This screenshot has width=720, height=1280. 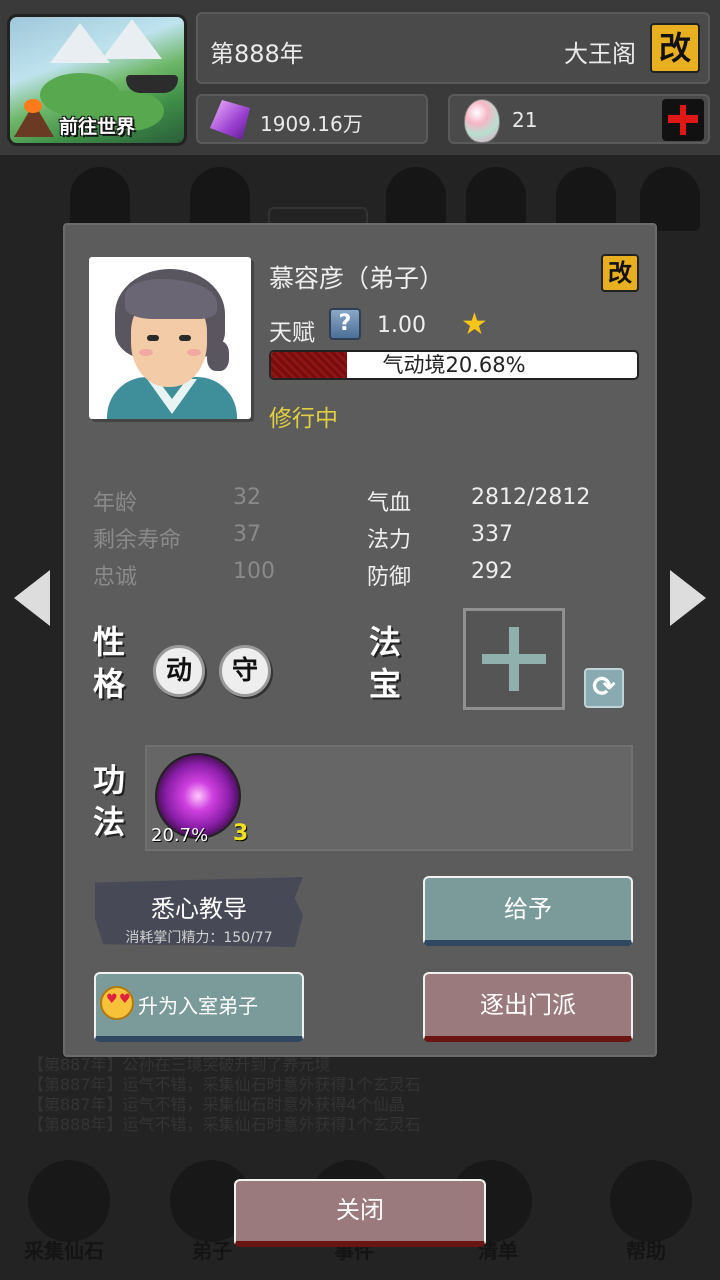 What do you see at coordinates (384, 642) in the screenshot?
I see `artifact-title-char: 法` at bounding box center [384, 642].